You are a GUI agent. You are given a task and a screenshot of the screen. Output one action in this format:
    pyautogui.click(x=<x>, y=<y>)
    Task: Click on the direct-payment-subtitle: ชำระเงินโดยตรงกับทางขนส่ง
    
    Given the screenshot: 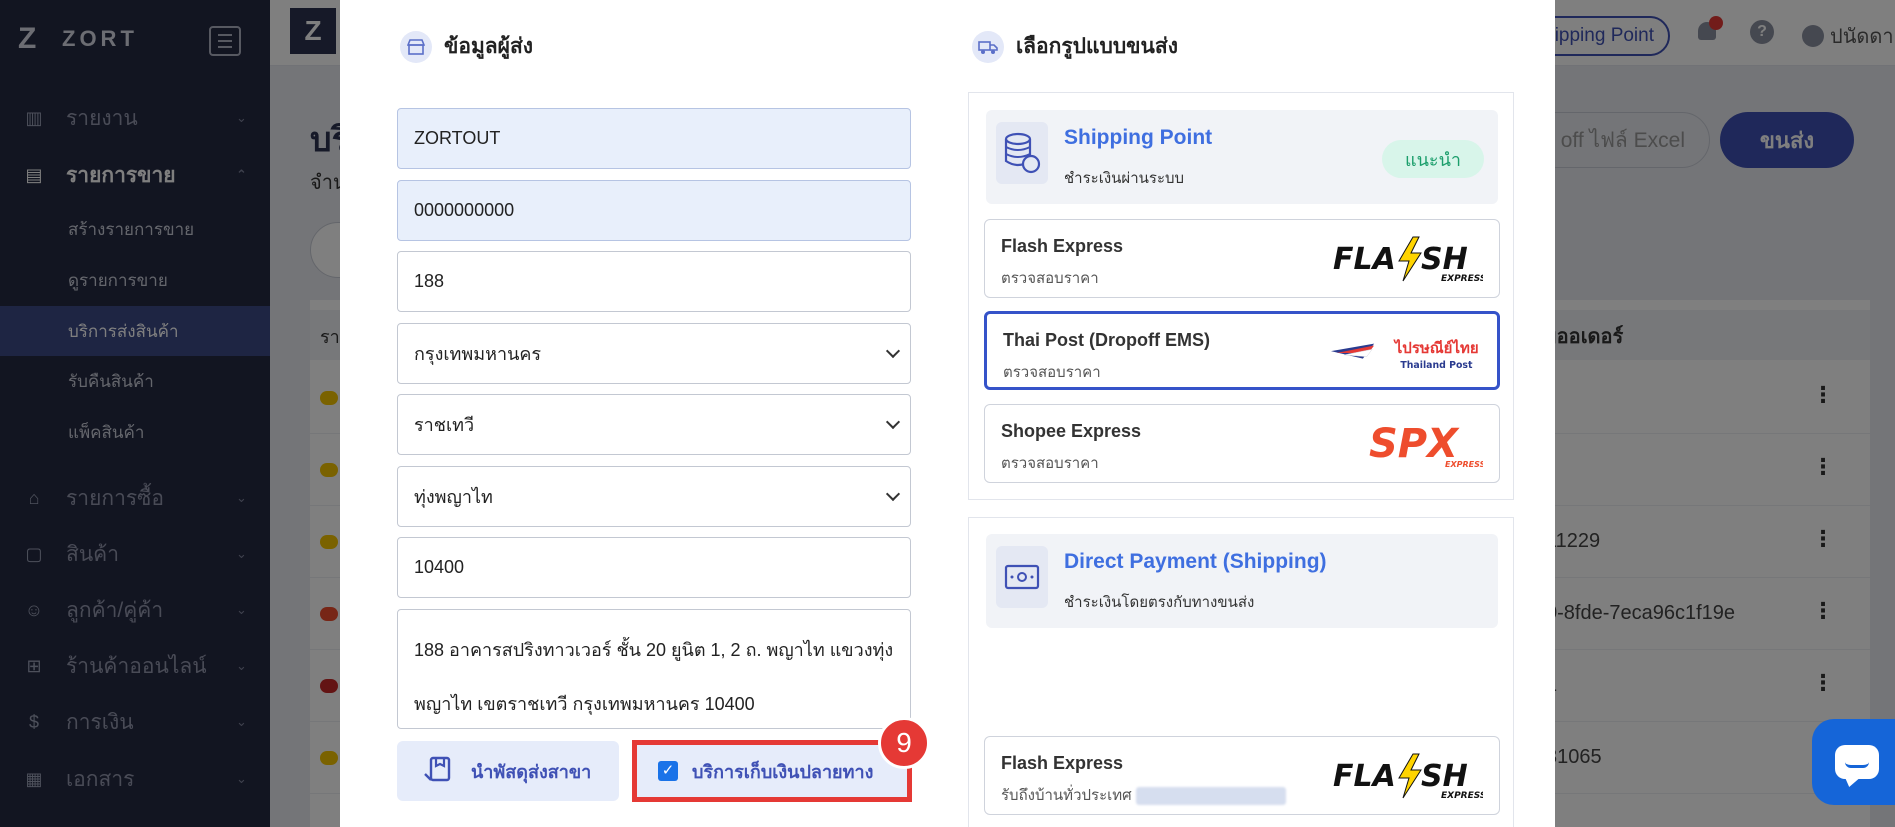 What is the action you would take?
    pyautogui.click(x=1159, y=602)
    